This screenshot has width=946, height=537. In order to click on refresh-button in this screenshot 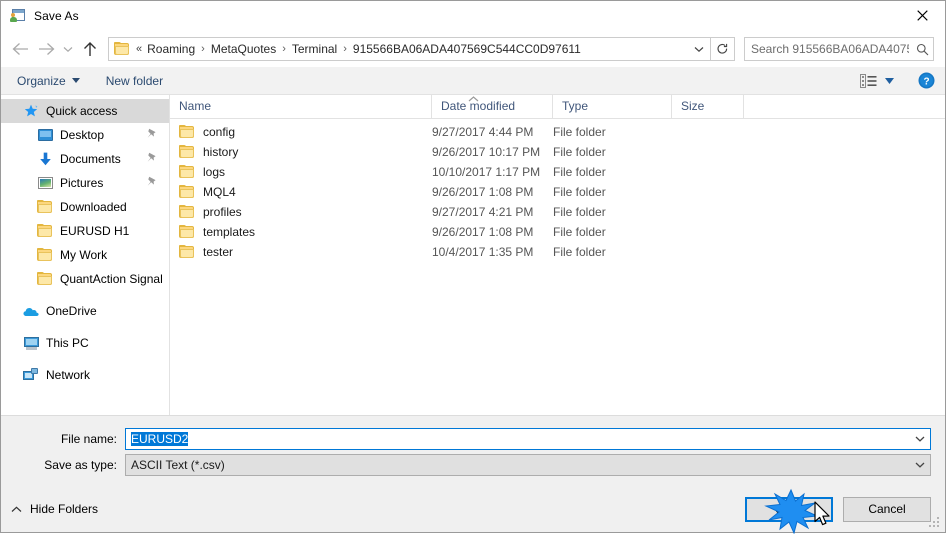, I will do `click(723, 49)`.